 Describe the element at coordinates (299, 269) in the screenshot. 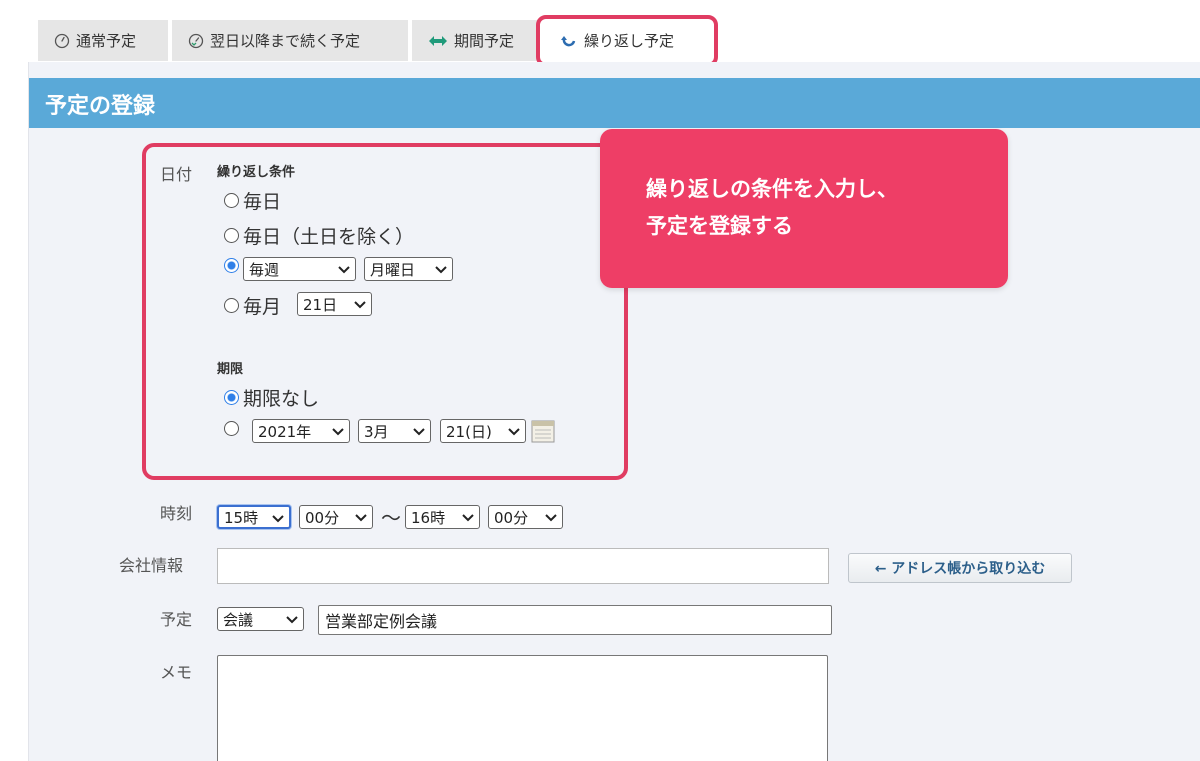

I see `weekly-frequency-select: 毎週` at that location.